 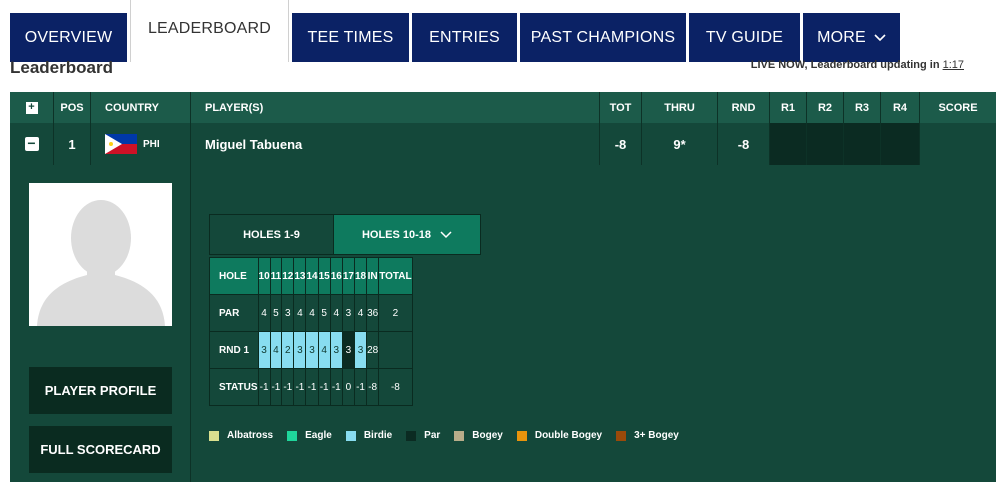 I want to click on header-rnd: RND, so click(x=744, y=107).